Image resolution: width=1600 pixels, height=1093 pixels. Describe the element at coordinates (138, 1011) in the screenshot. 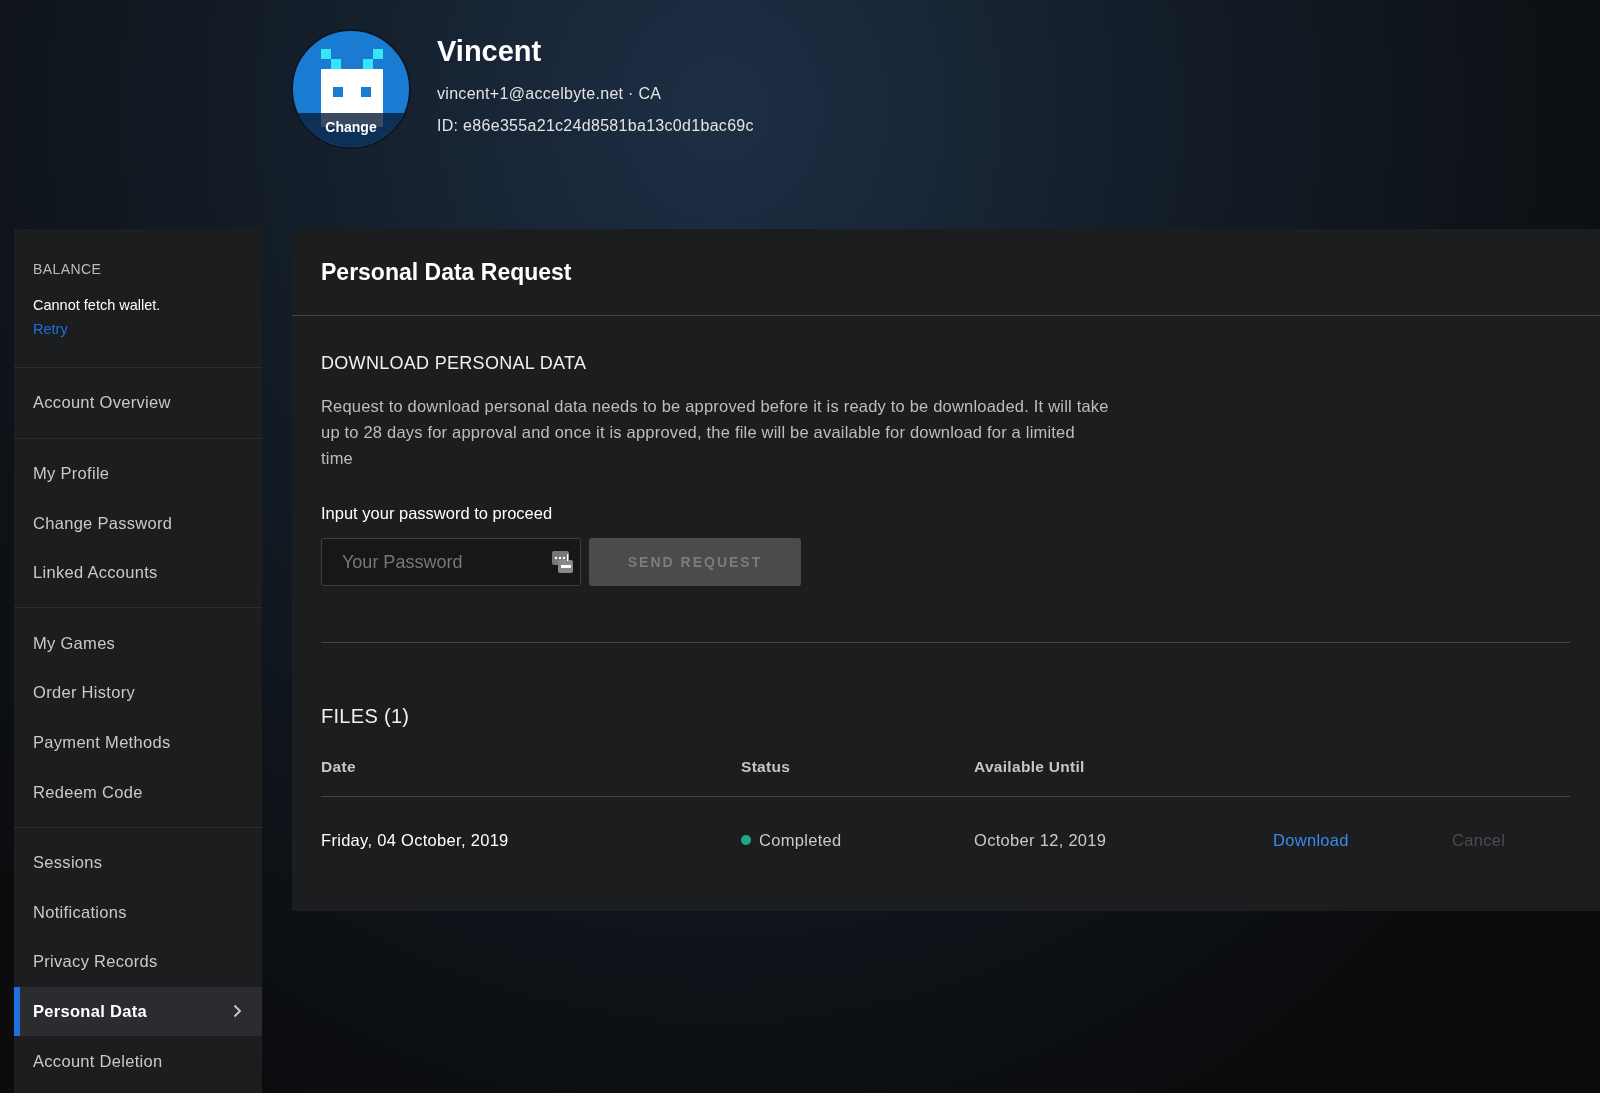

I see `sidebar-item: Personal Data` at that location.